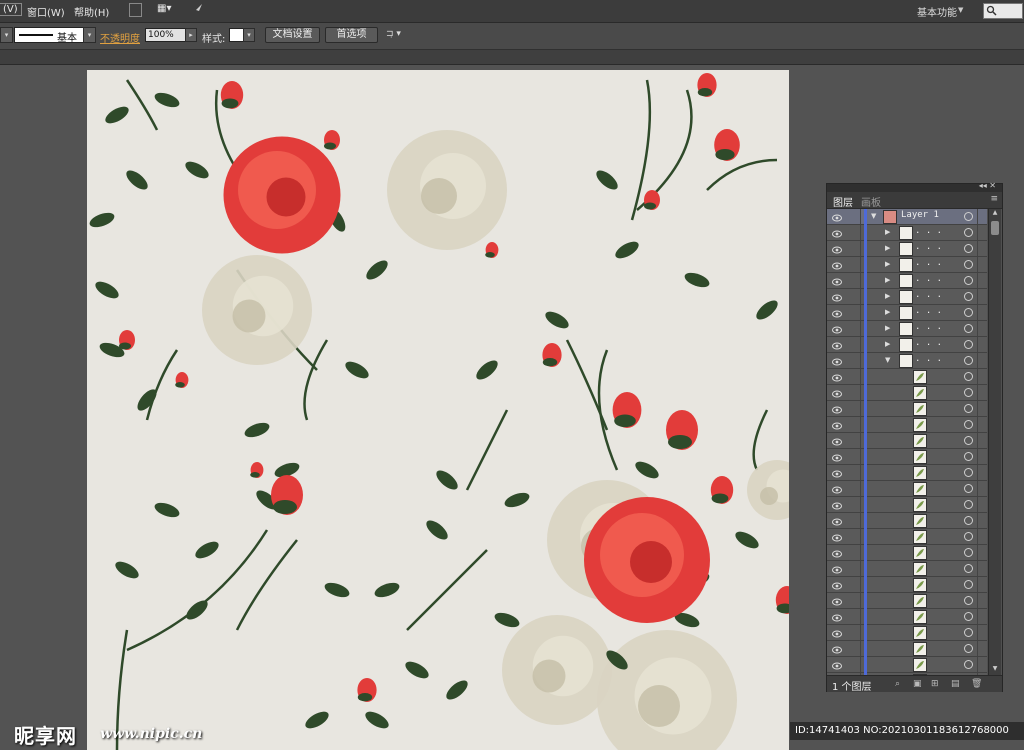 The height and width of the screenshot is (750, 1024). I want to click on stroke-profile-field: 基本, so click(49, 35).